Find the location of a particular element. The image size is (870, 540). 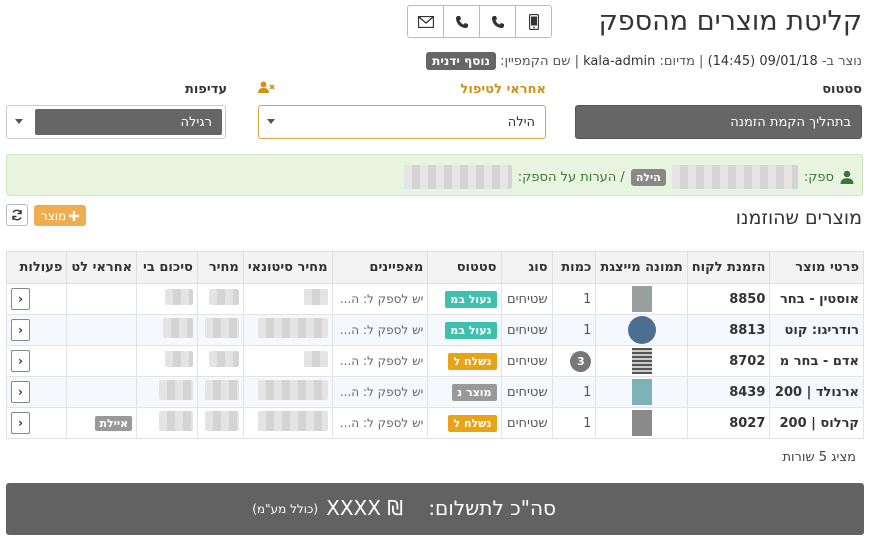

rows-count: מציג 5 שורות is located at coordinates (819, 457).